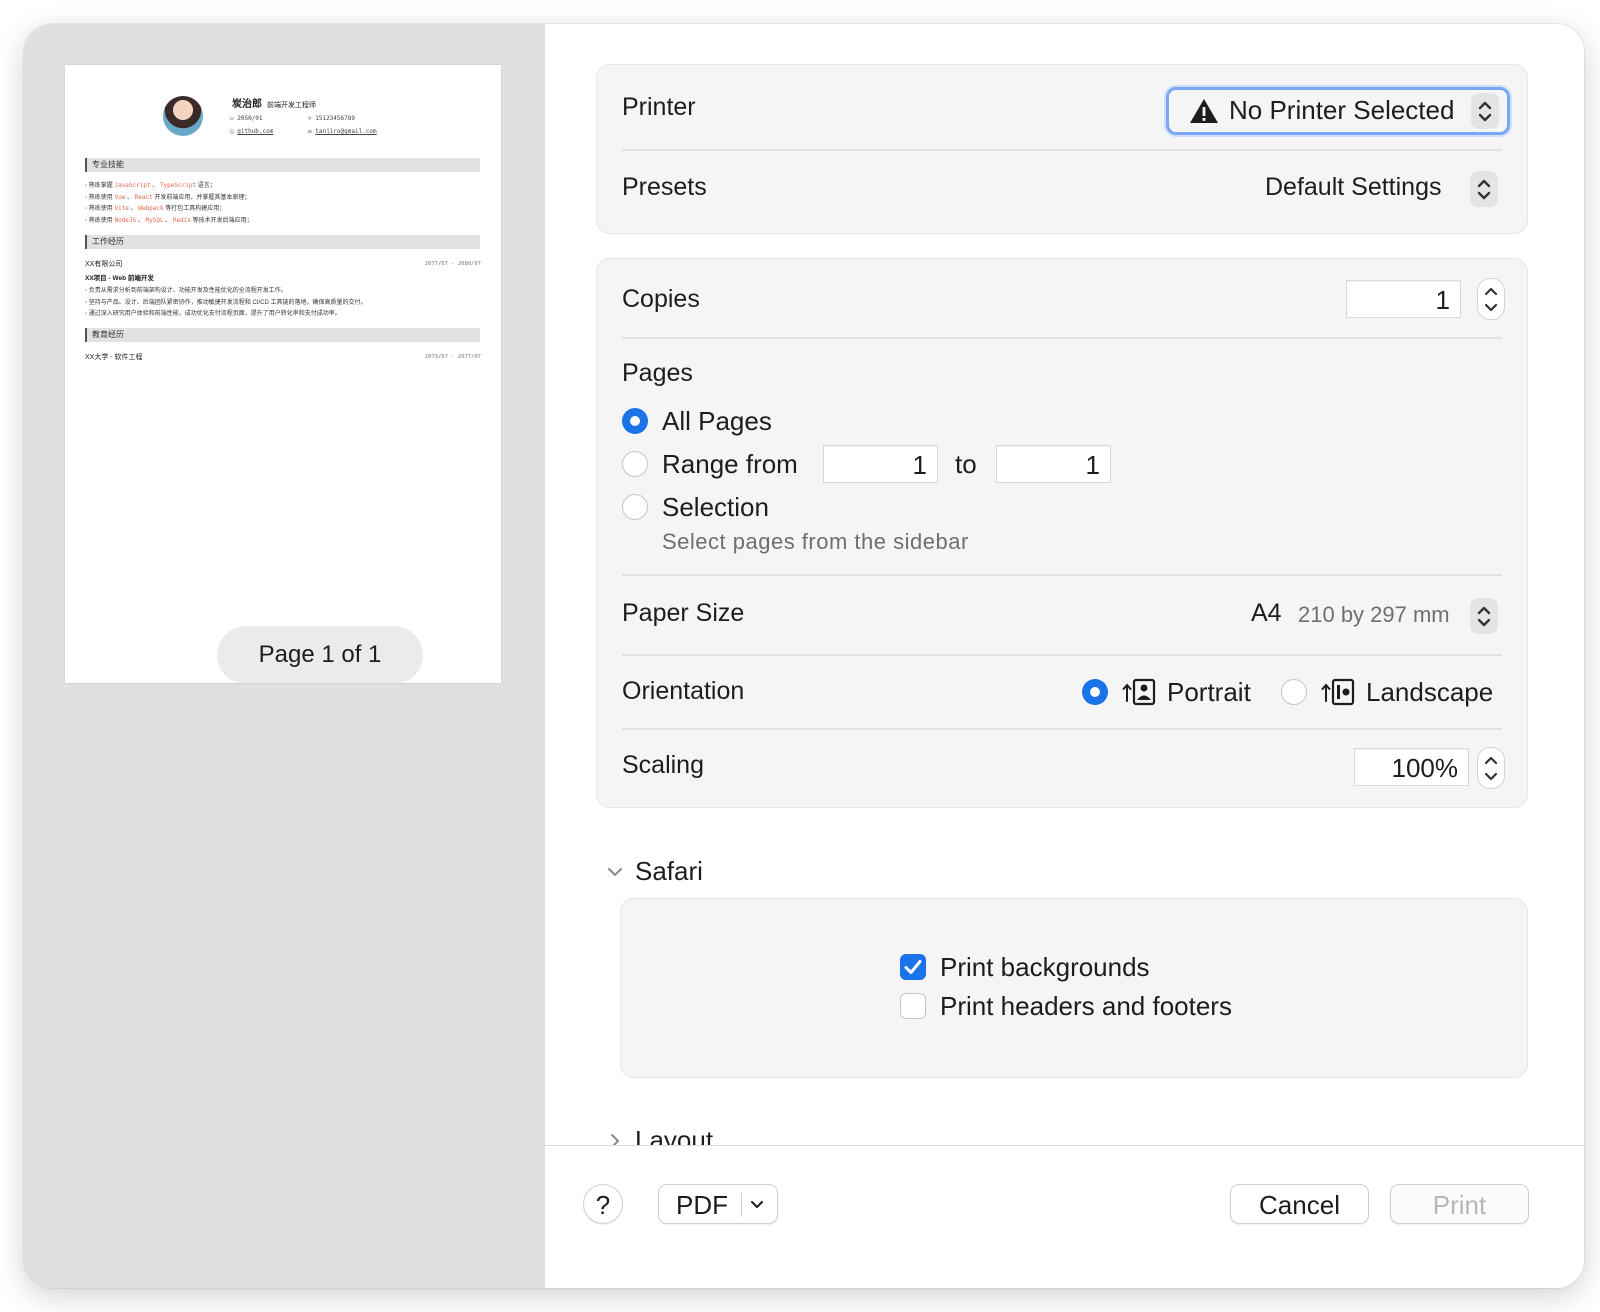  Describe the element at coordinates (1429, 692) in the screenshot. I see `landscape-label: Landscape` at that location.